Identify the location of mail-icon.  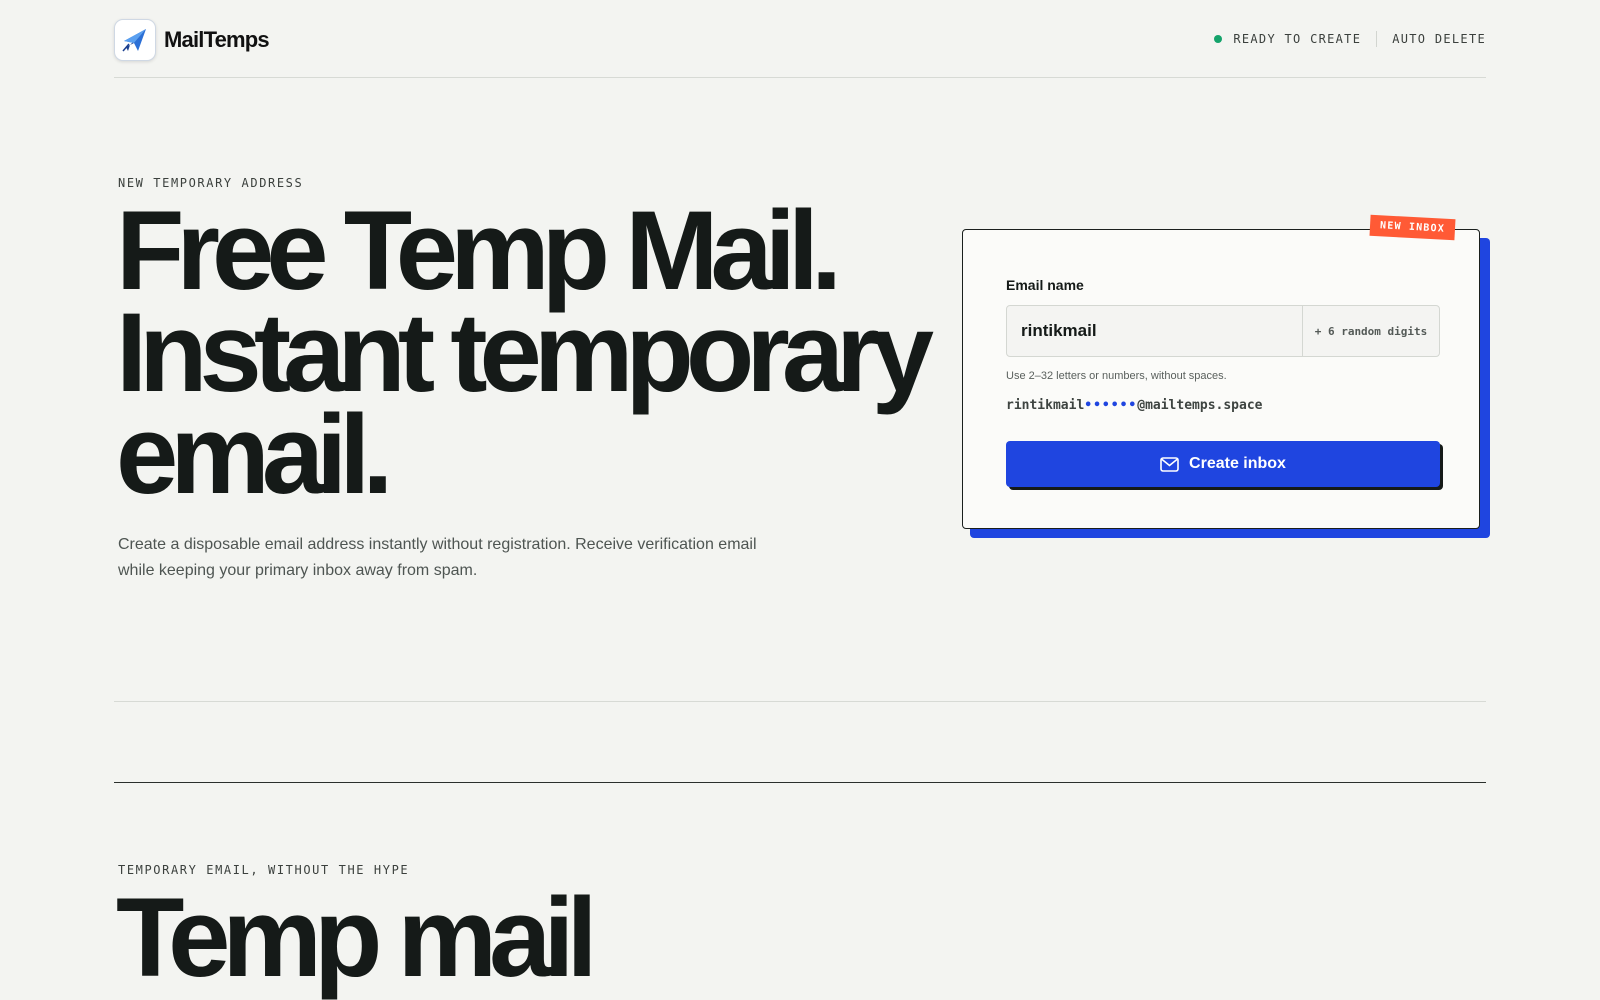
(1169, 464).